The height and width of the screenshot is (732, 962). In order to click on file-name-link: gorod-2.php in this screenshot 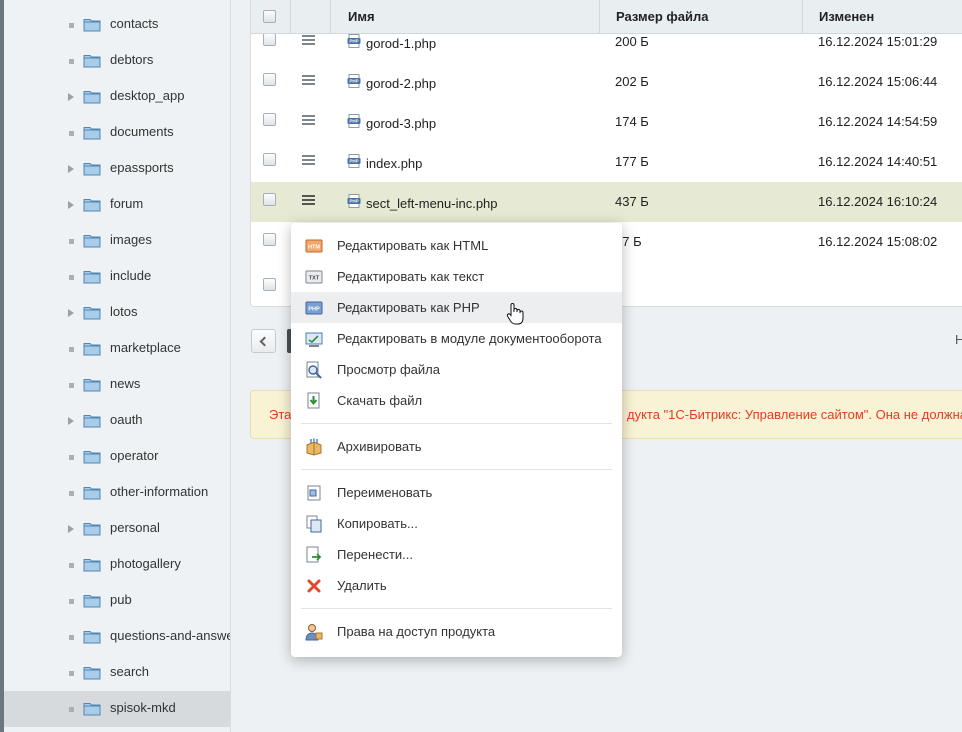, I will do `click(401, 83)`.